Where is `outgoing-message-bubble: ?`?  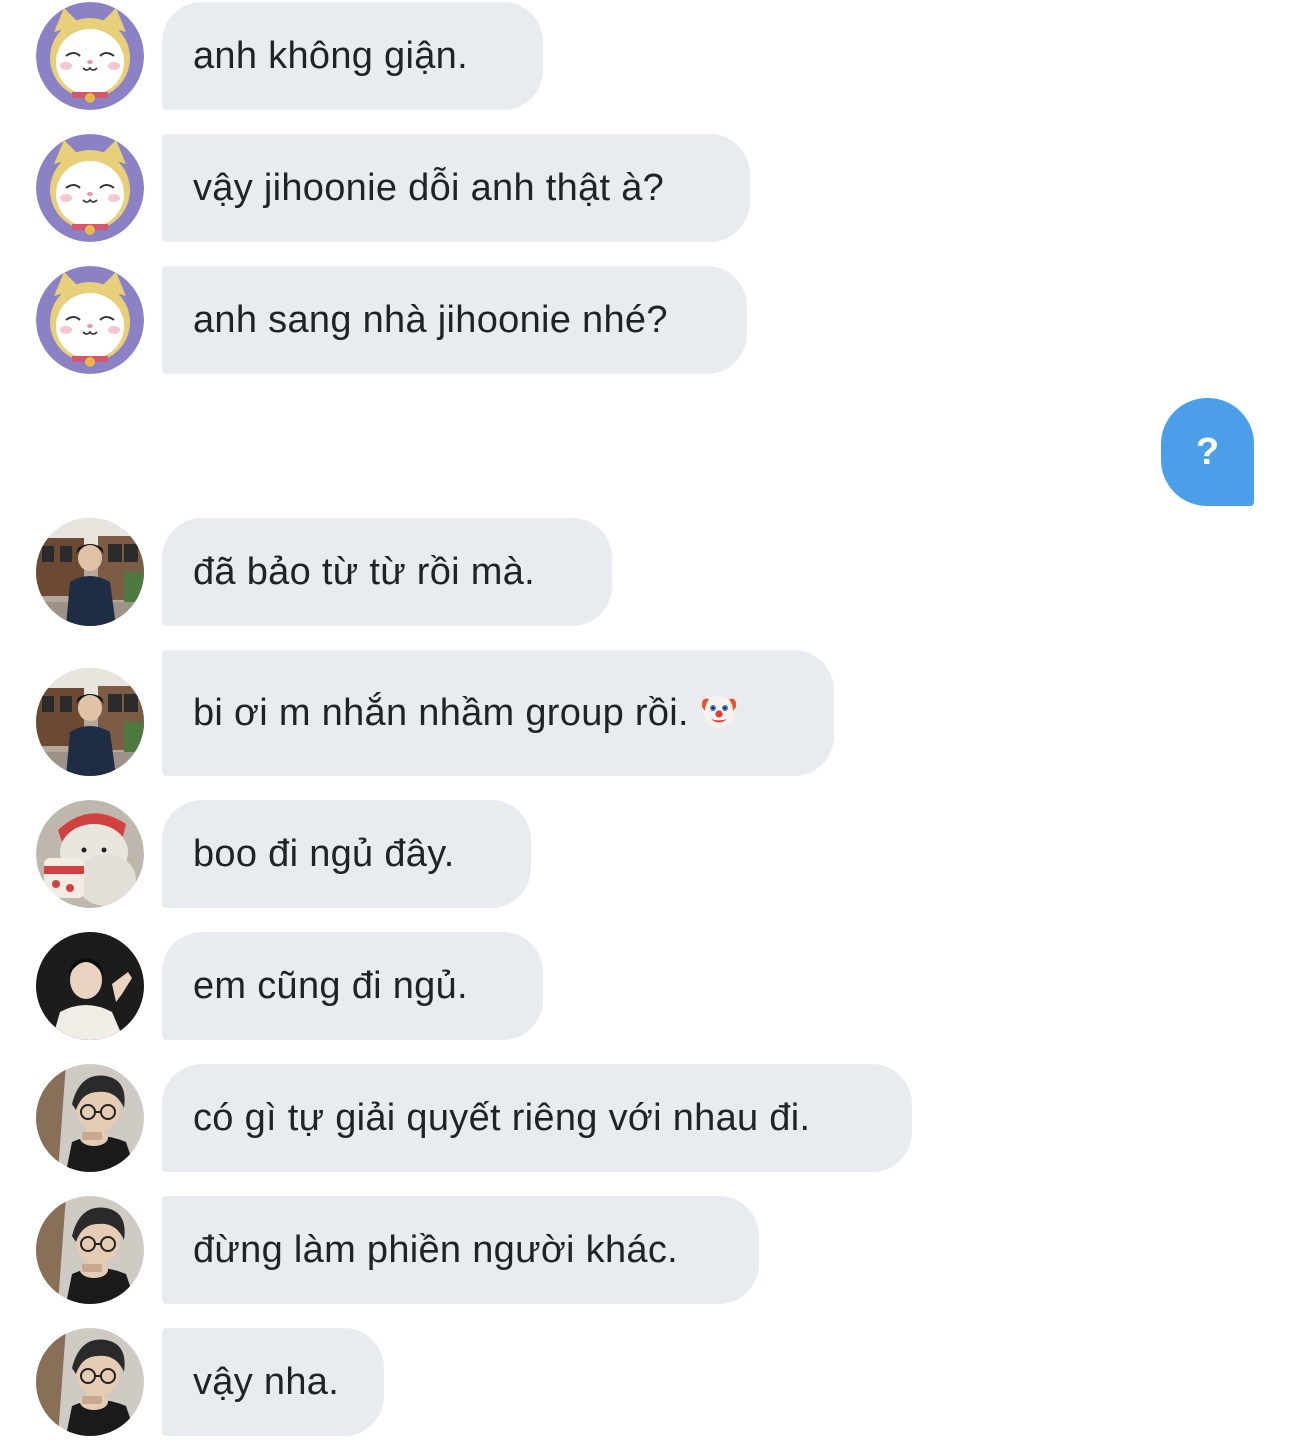 outgoing-message-bubble: ? is located at coordinates (1207, 452).